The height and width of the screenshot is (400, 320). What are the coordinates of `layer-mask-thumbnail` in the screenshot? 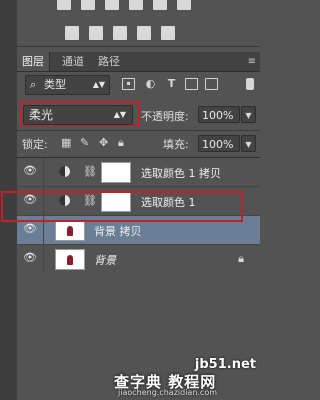 It's located at (116, 172).